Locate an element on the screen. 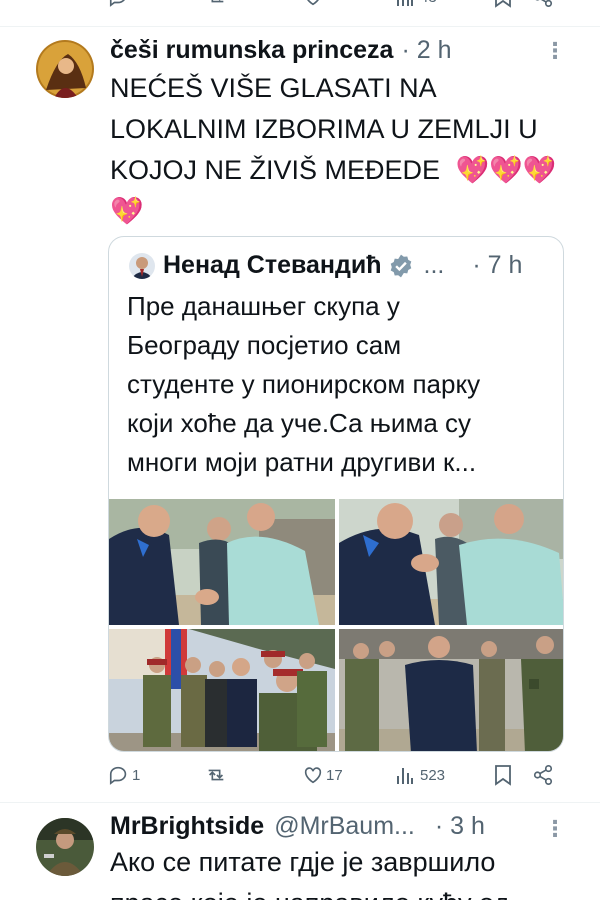 This screenshot has height=900, width=600. quoted-text-line: Београду посјетио сам is located at coordinates (264, 345).